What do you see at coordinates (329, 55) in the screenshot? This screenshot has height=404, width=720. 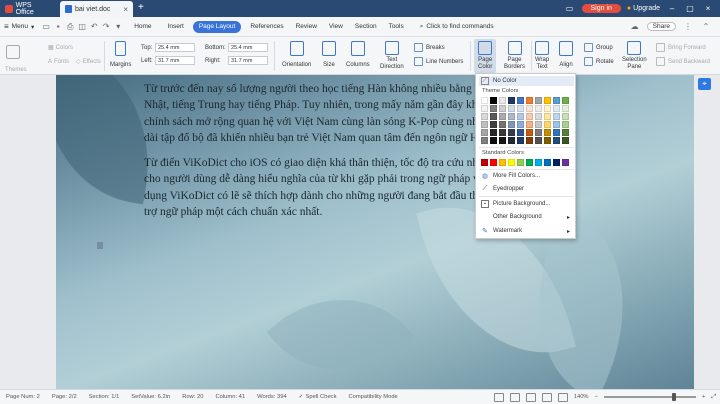 I see `size-button: Size` at bounding box center [329, 55].